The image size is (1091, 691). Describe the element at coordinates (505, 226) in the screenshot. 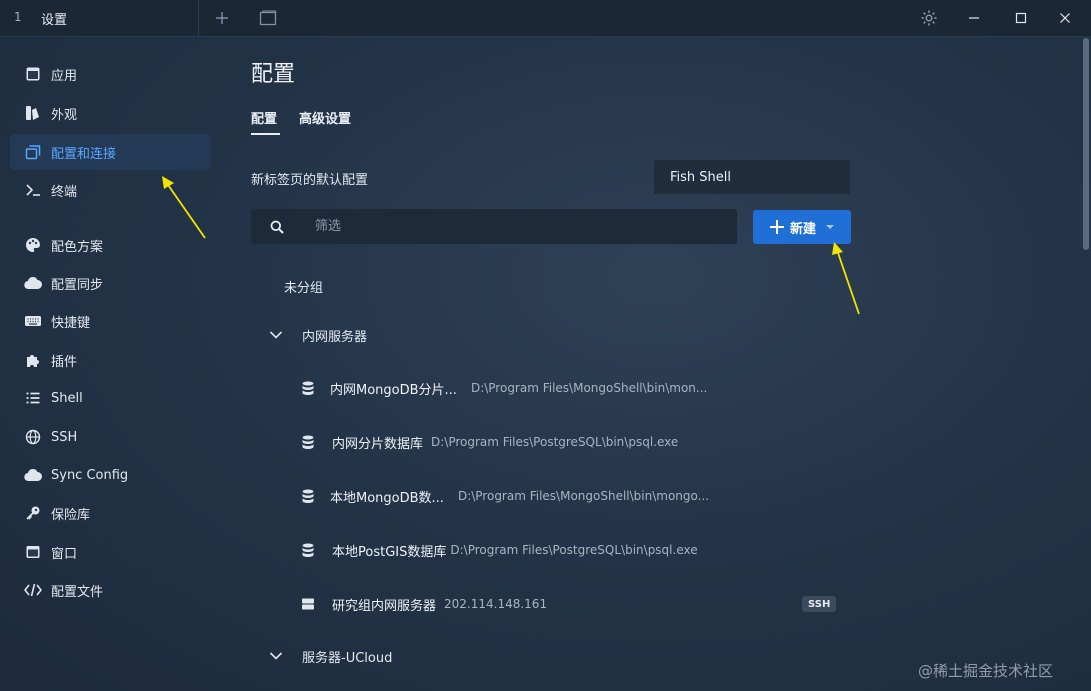

I see `filter-input` at that location.